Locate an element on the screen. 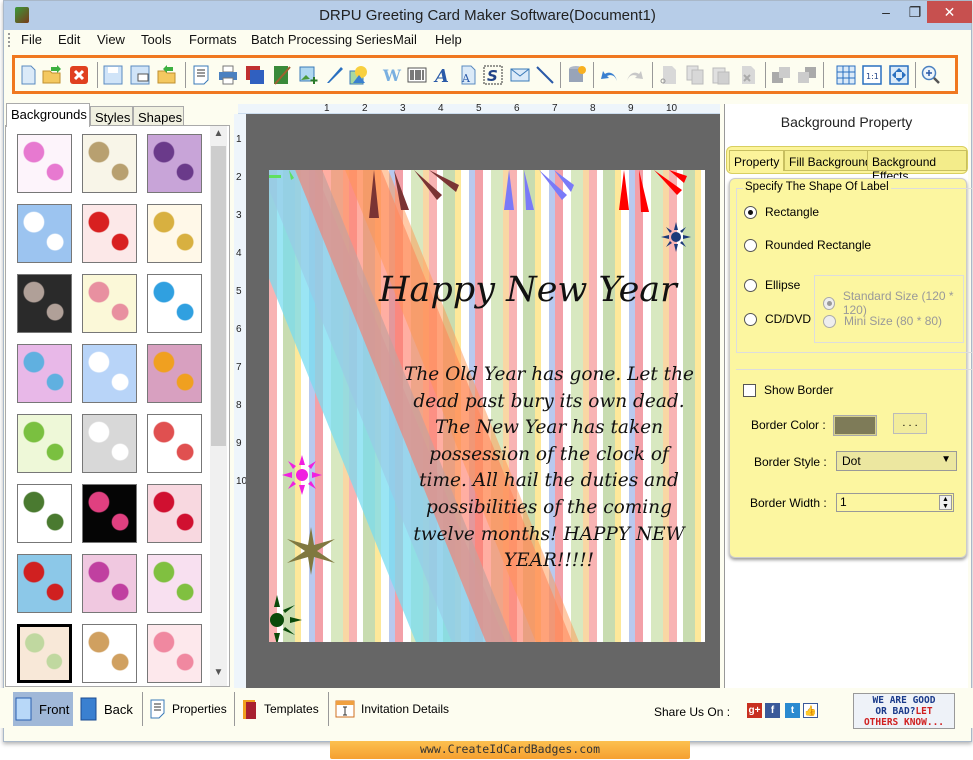 The image size is (973, 760). minimize-button: ‒ is located at coordinates (886, 12).